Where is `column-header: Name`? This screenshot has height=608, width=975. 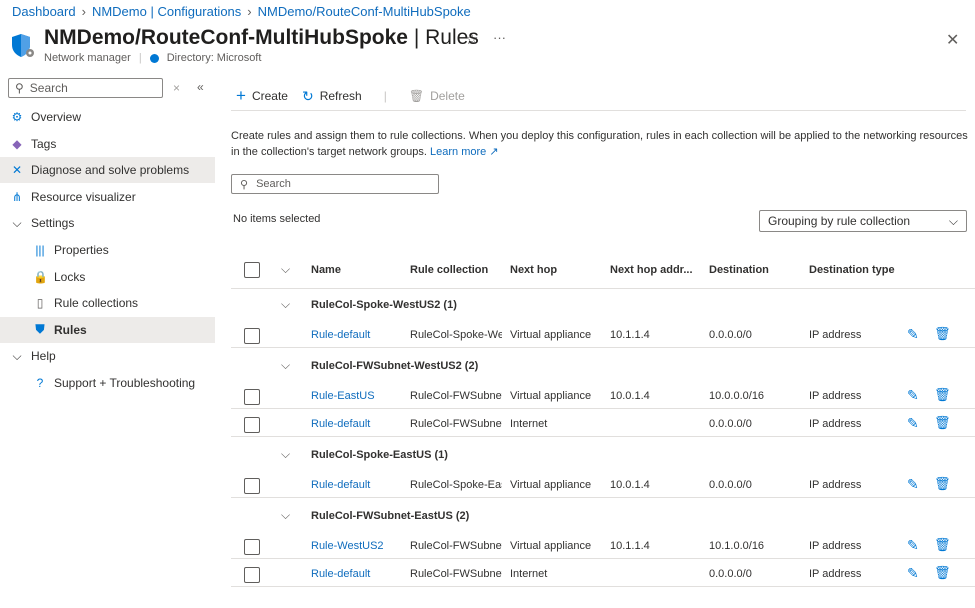 column-header: Name is located at coordinates (358, 270).